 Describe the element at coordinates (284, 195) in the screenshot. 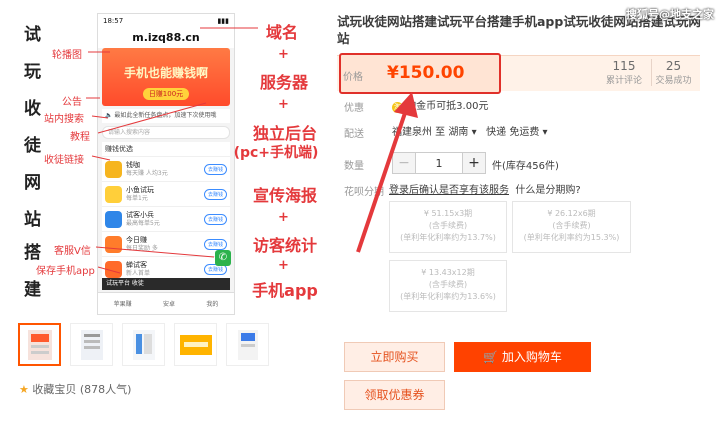

I see `feature-poster: 宣传海报` at that location.